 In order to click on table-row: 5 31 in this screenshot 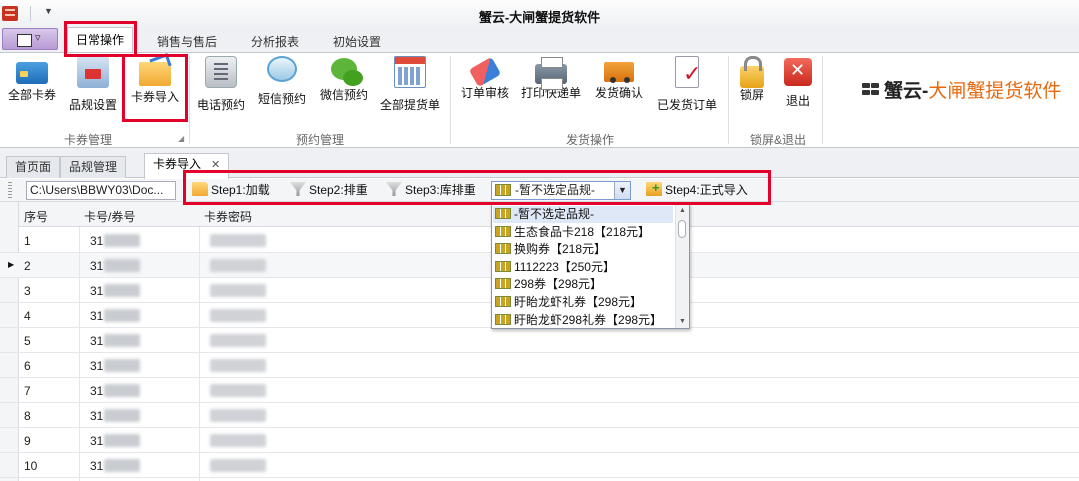, I will do `click(539, 340)`.